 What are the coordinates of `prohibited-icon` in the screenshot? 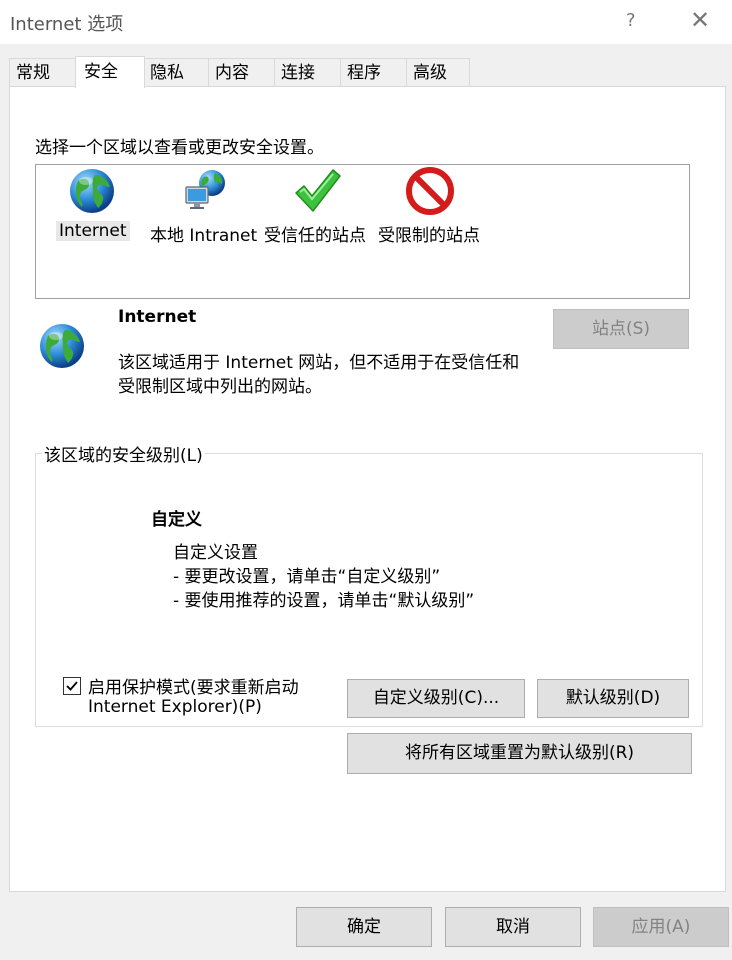 It's located at (430, 191).